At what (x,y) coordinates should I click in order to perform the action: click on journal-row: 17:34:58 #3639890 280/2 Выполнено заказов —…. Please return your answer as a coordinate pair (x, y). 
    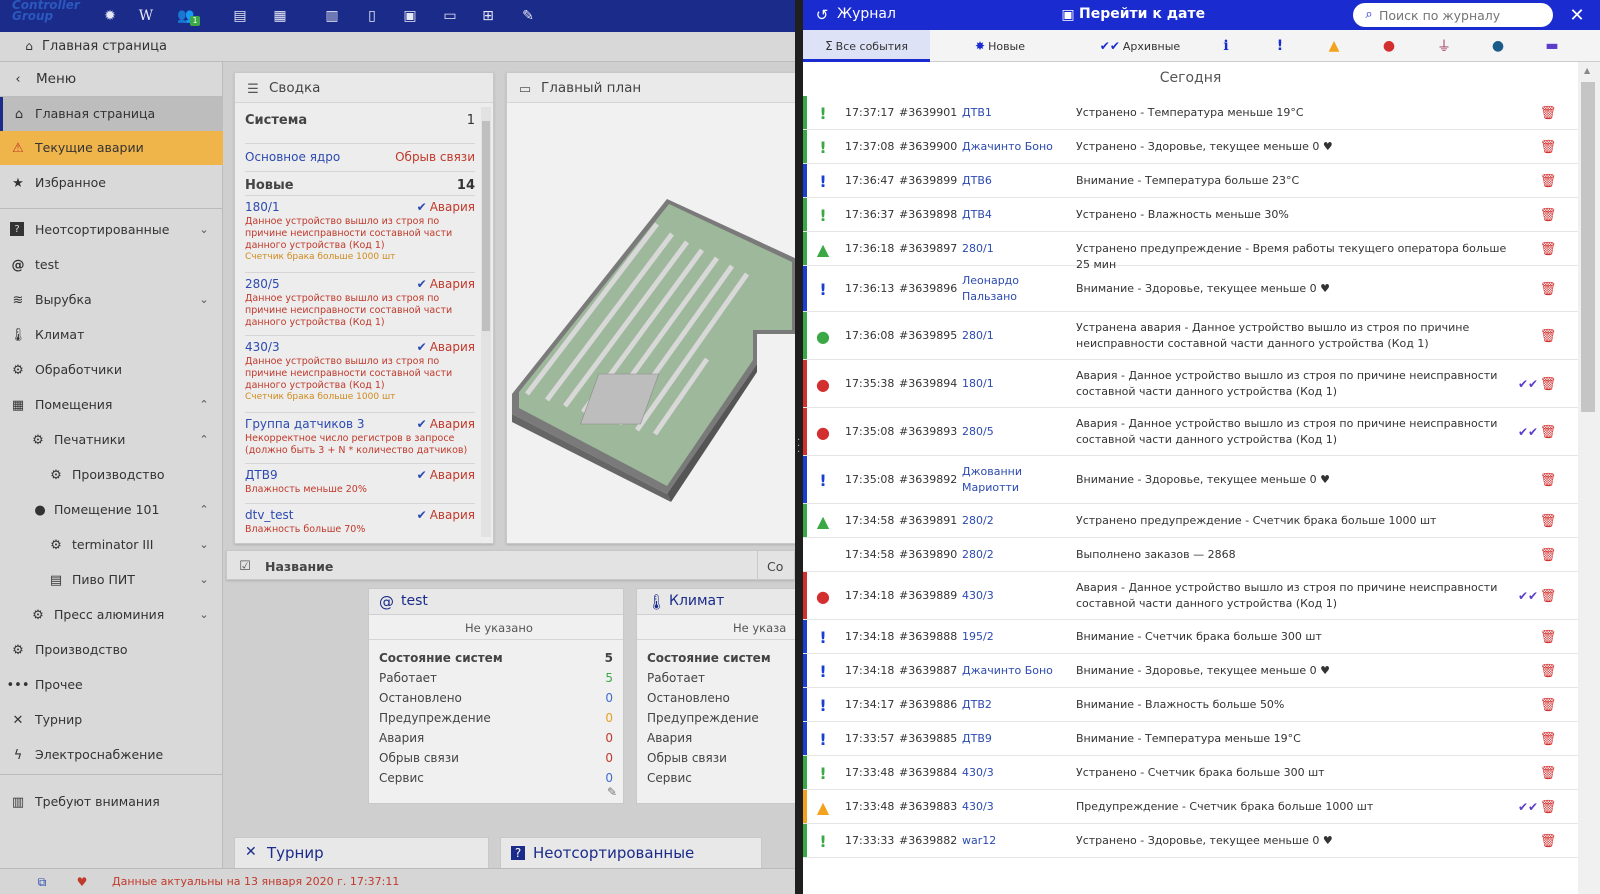
    Looking at the image, I should click on (1190, 555).